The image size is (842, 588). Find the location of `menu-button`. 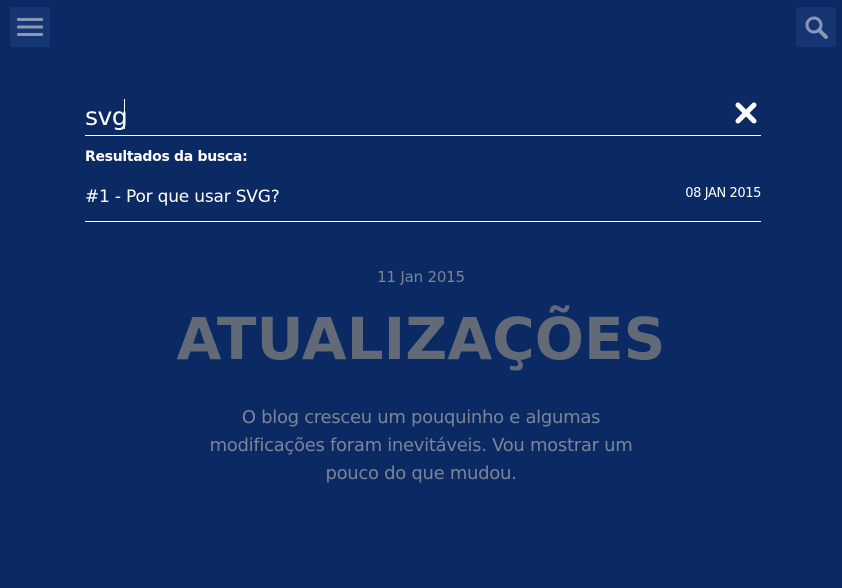

menu-button is located at coordinates (30, 27).